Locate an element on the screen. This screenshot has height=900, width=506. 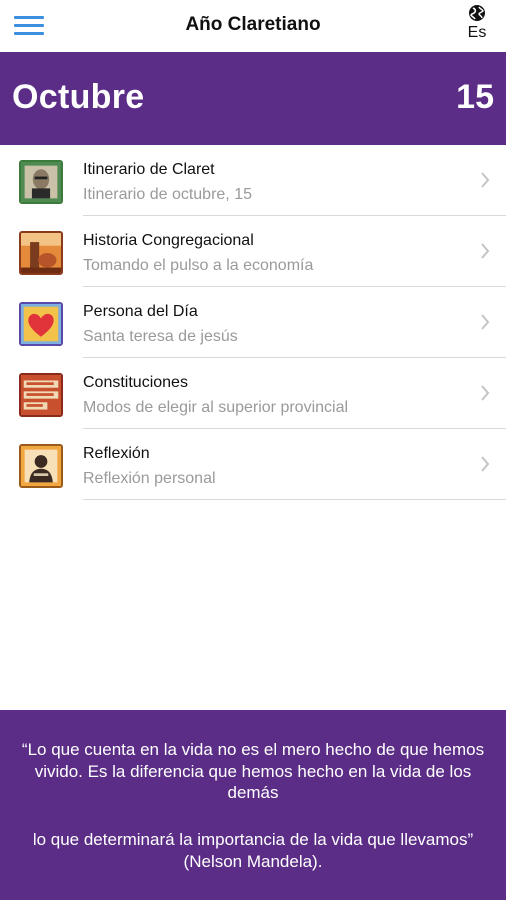
item-title: Persona del Día is located at coordinates (140, 311).